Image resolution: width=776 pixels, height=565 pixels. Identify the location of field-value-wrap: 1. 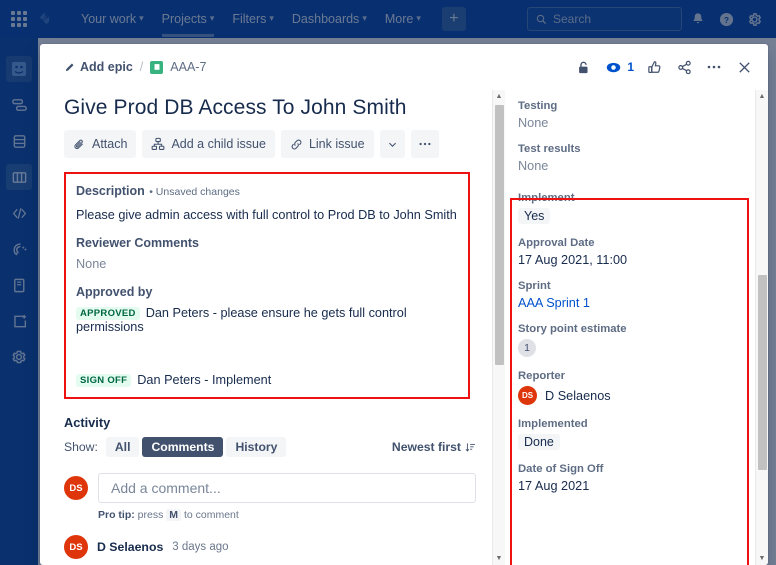
(629, 348).